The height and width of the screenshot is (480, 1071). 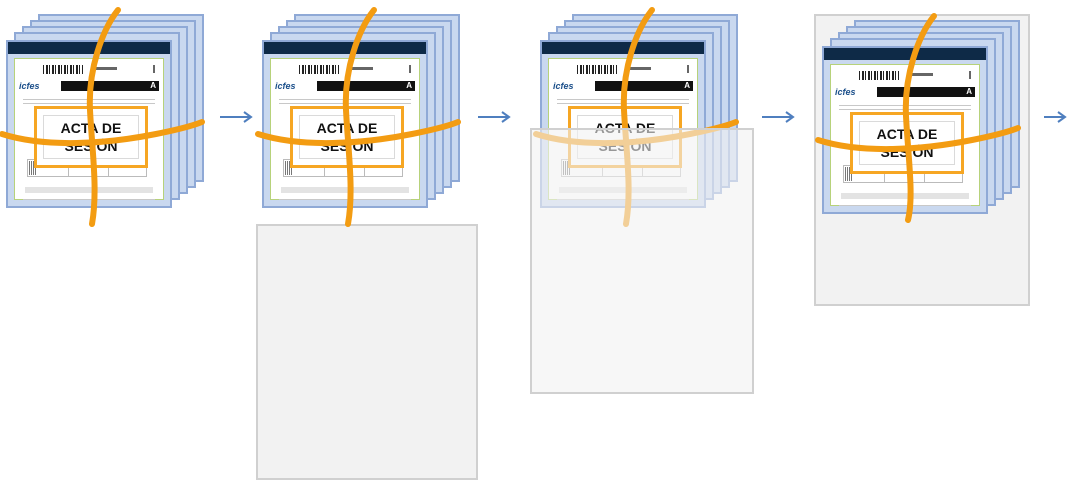 I want to click on document-bundle-1: icfes A ACTA DE SESIÓN, so click(x=103, y=117).